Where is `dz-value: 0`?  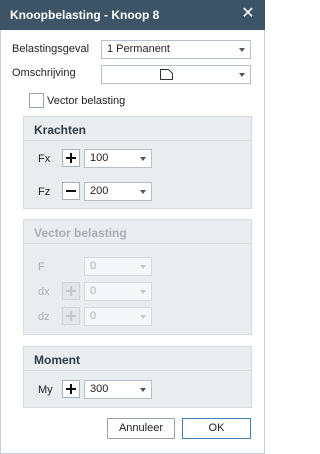 dz-value: 0 is located at coordinates (93, 316).